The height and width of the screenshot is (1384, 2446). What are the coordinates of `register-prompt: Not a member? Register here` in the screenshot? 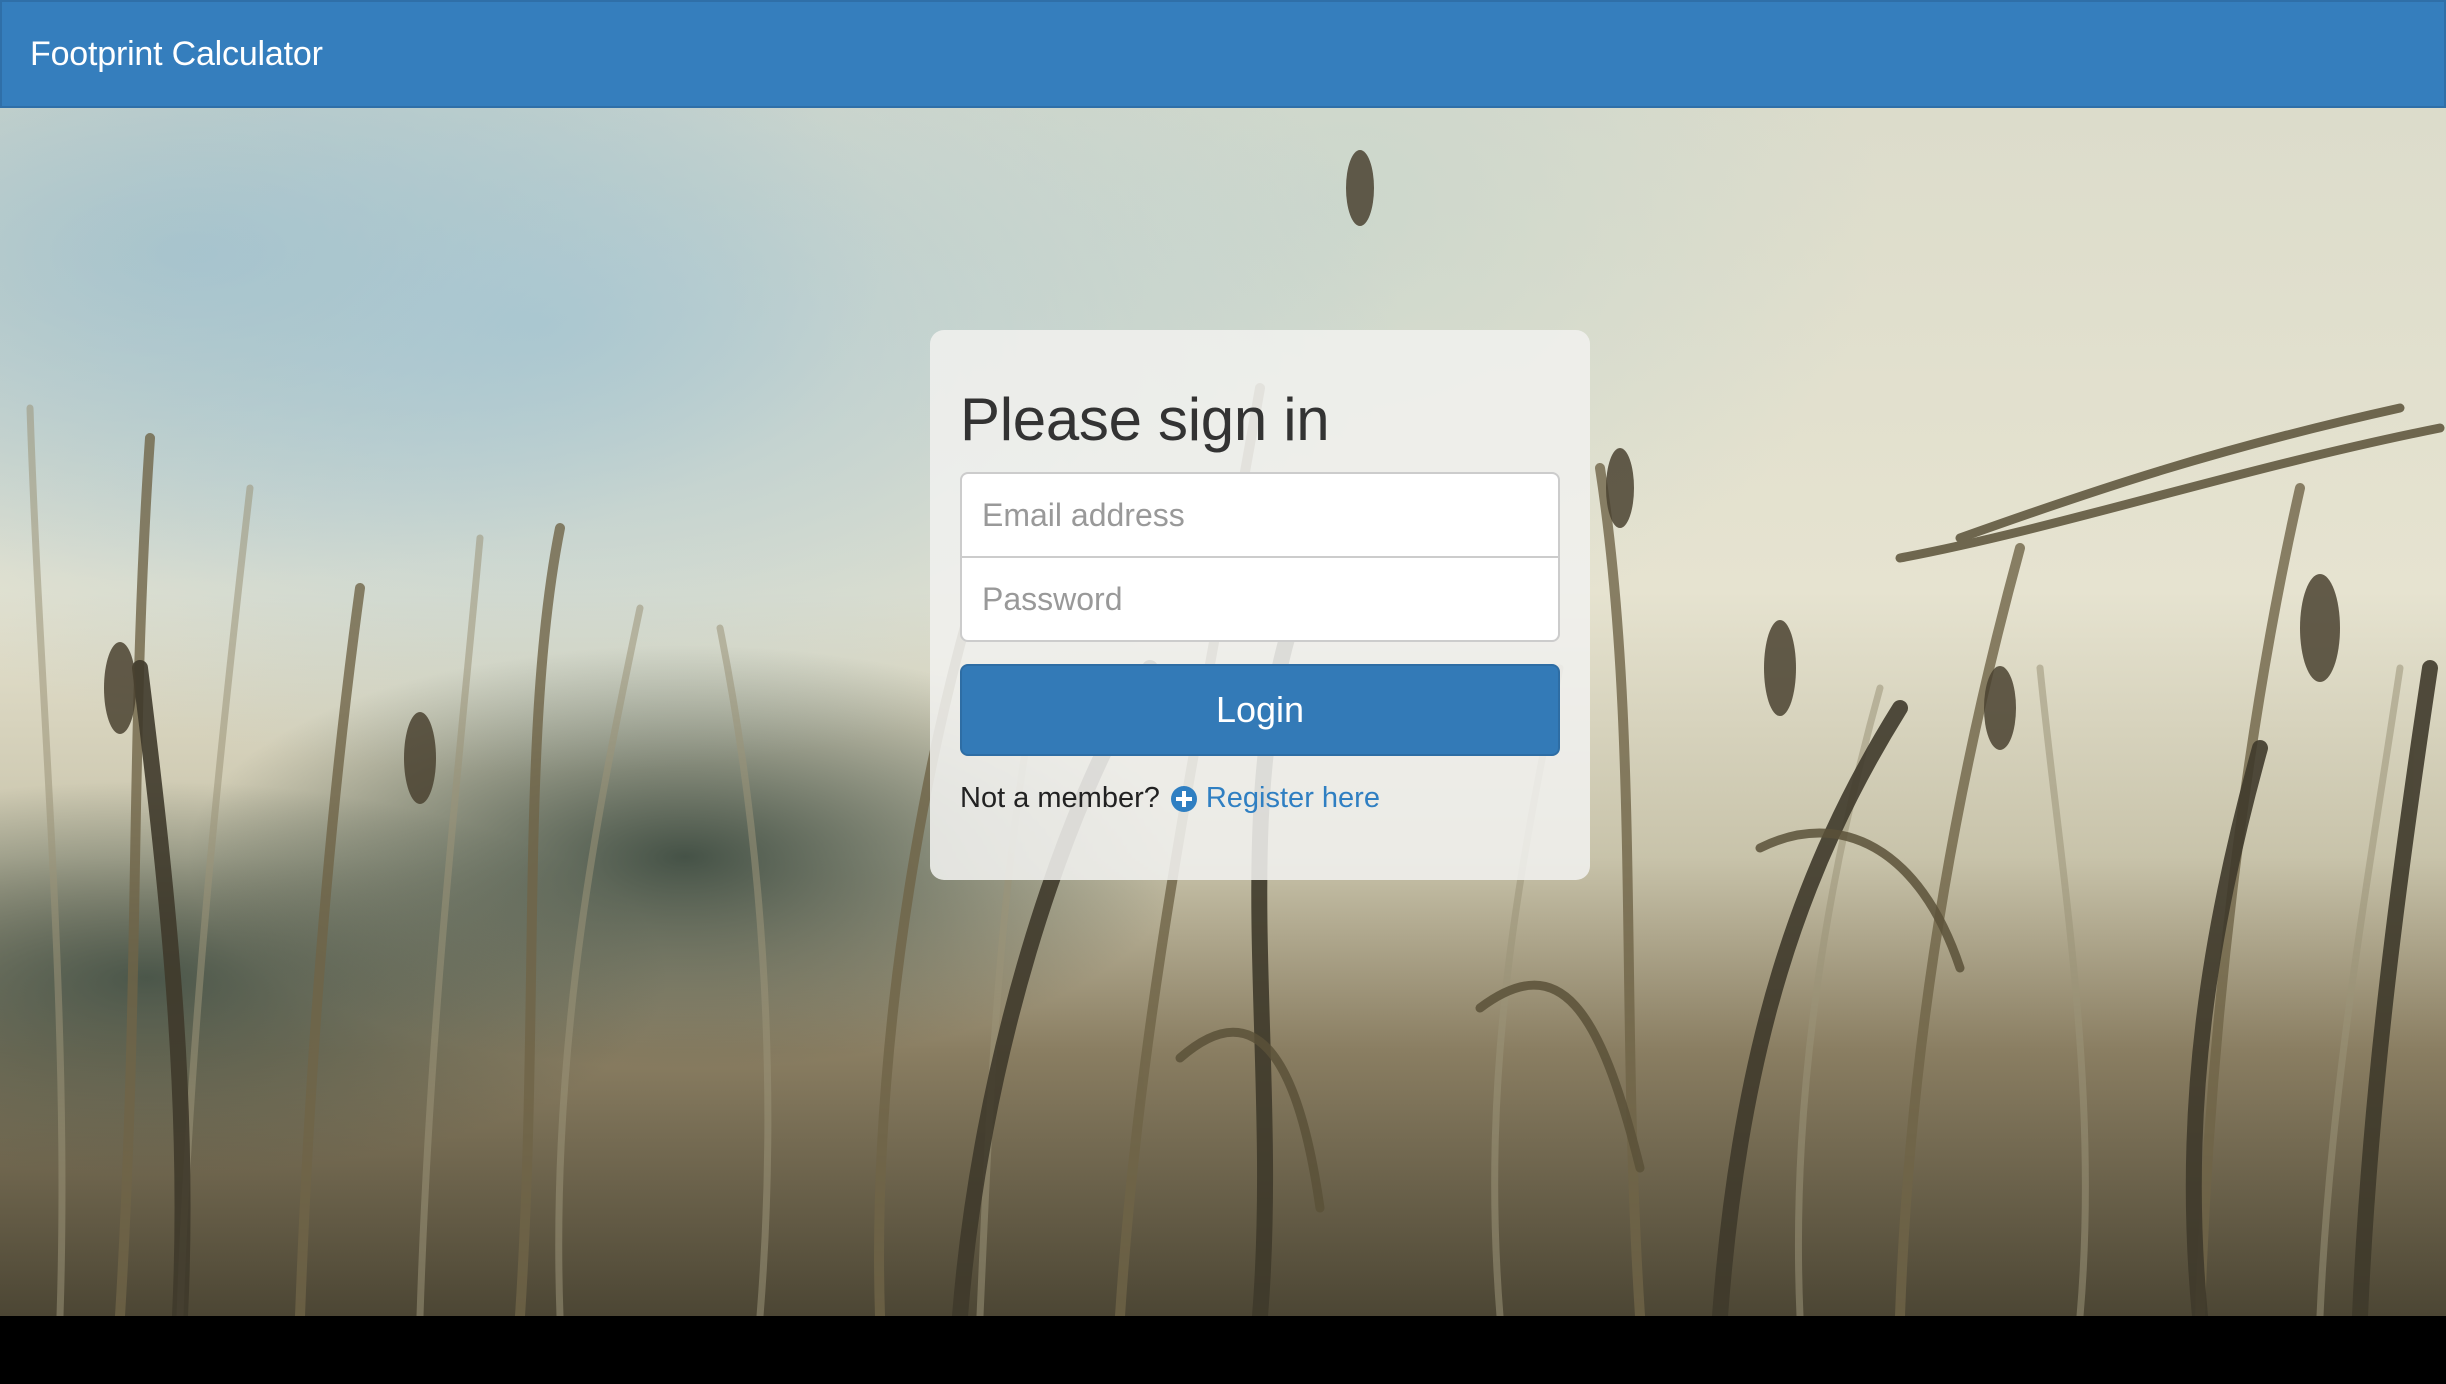 It's located at (1260, 798).